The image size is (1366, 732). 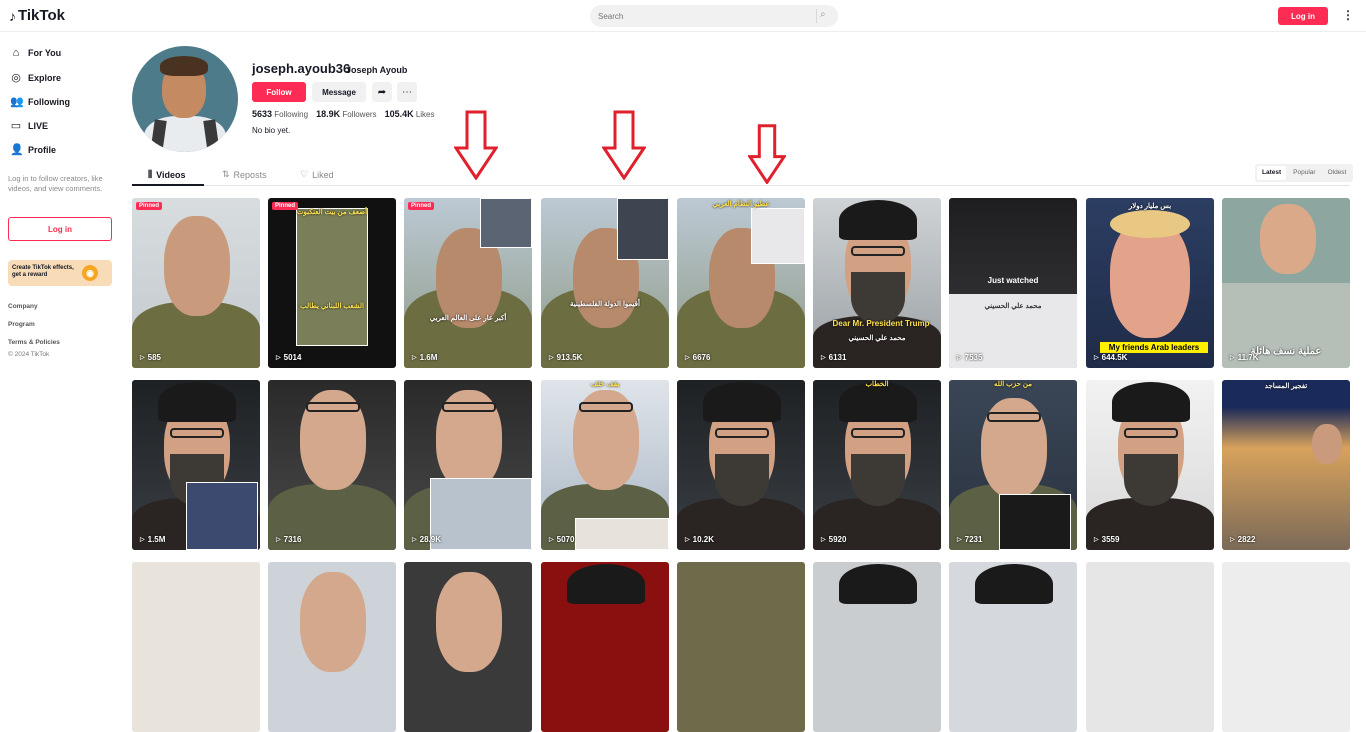 What do you see at coordinates (569, 357) in the screenshot?
I see `view-count-text: 913.5K` at bounding box center [569, 357].